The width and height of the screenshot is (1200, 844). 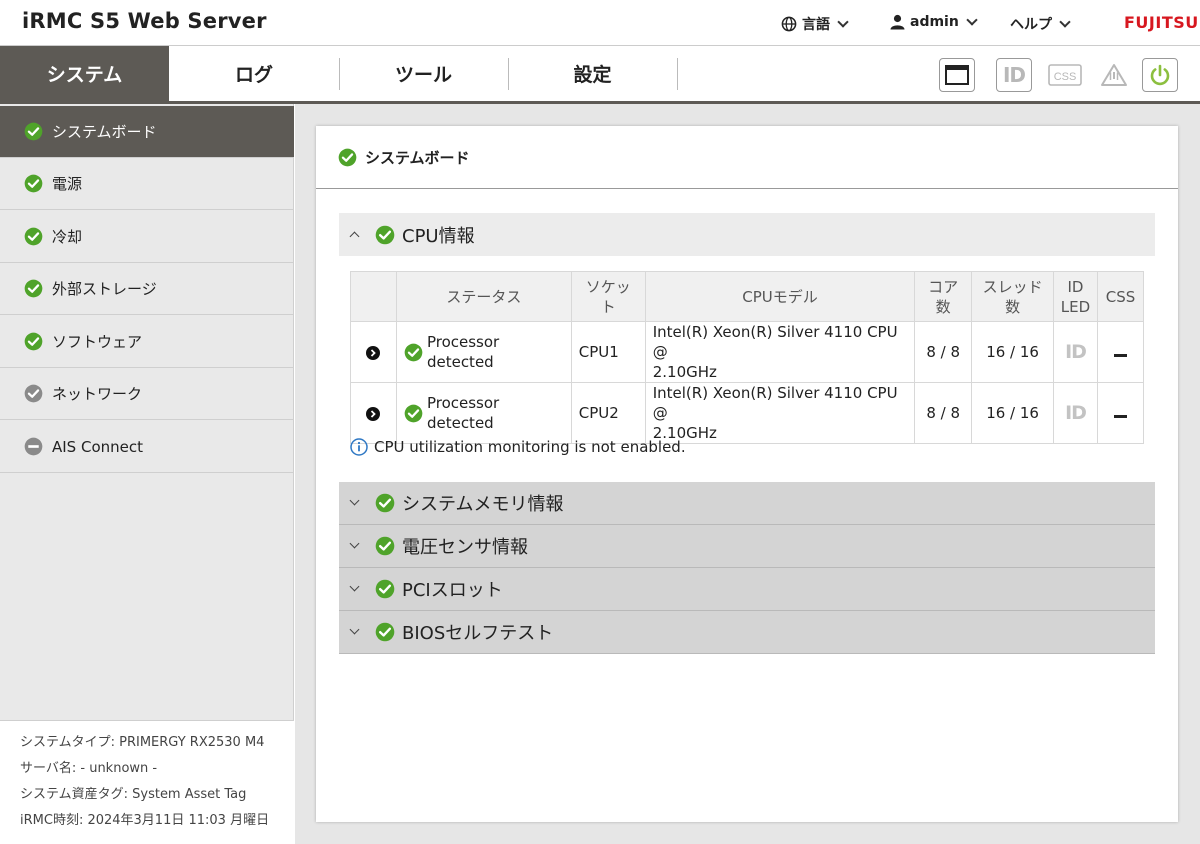 I want to click on column-header-model: CPUモデル, so click(x=780, y=296).